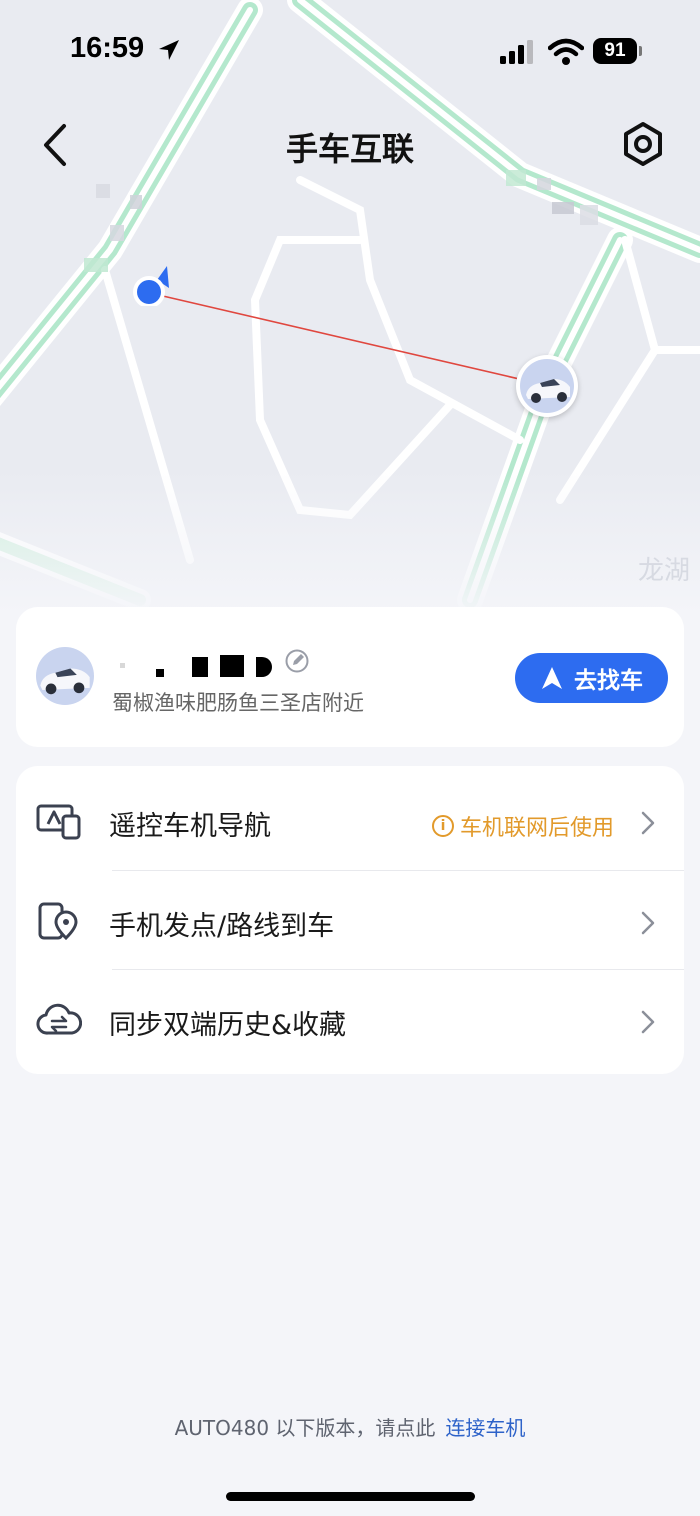 The width and height of the screenshot is (700, 1516). What do you see at coordinates (349, 149) in the screenshot?
I see `page-title: 手车互联` at bounding box center [349, 149].